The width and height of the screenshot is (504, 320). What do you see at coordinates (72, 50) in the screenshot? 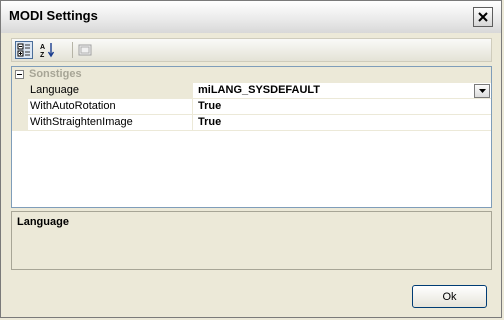
I see `toolbar-separator` at bounding box center [72, 50].